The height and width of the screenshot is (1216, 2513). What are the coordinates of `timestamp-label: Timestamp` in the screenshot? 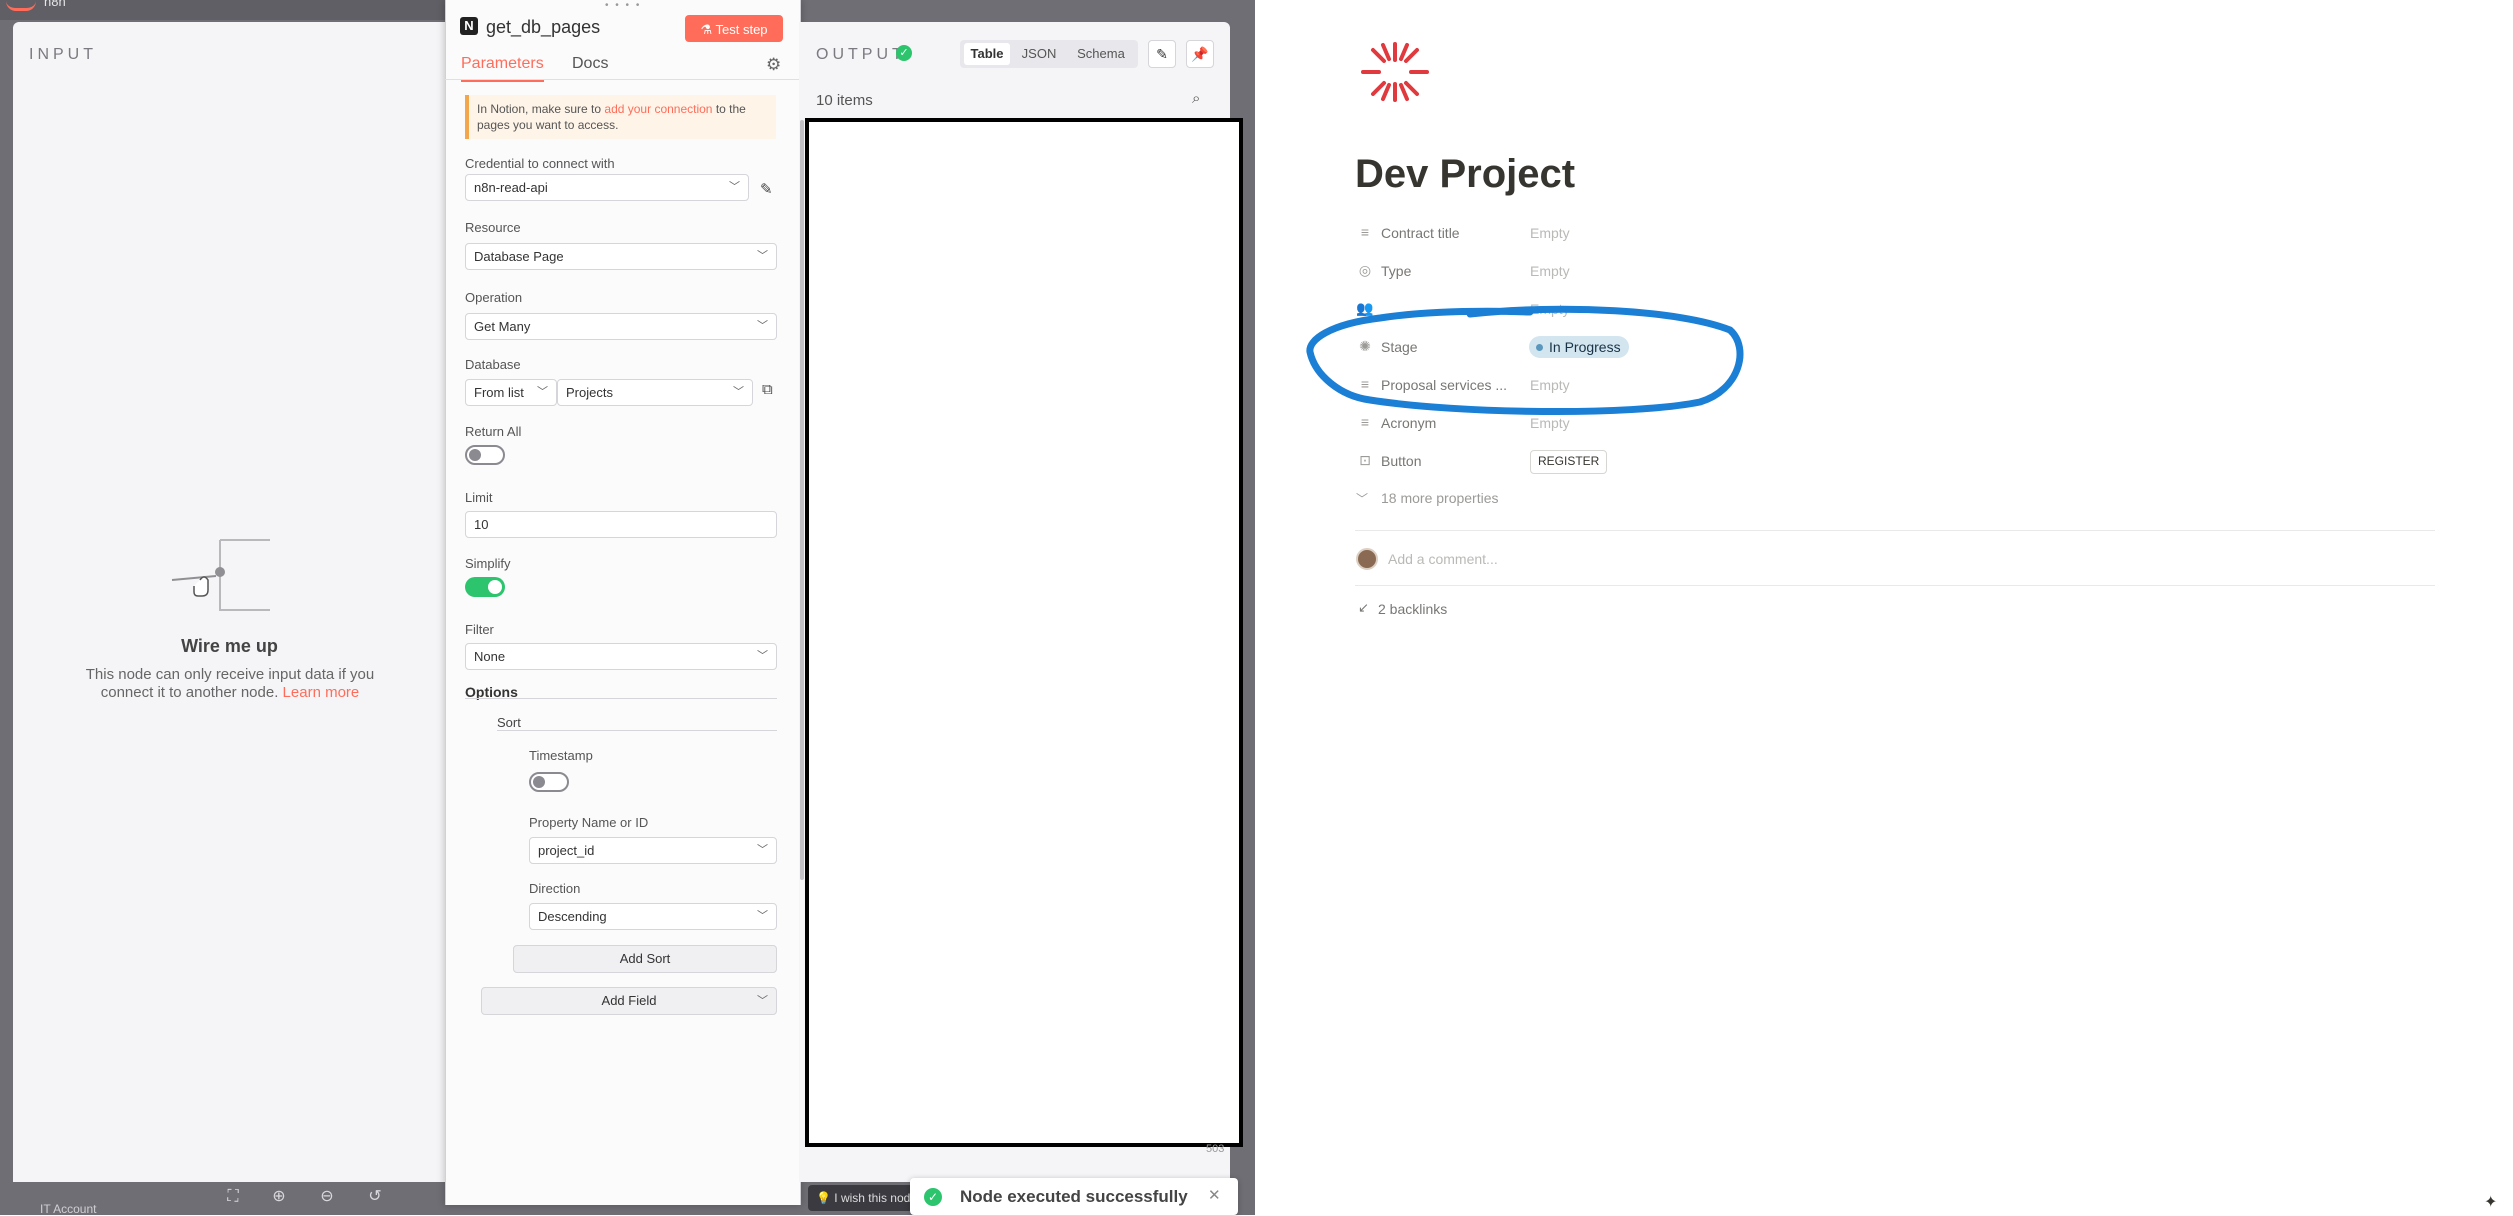 It's located at (561, 755).